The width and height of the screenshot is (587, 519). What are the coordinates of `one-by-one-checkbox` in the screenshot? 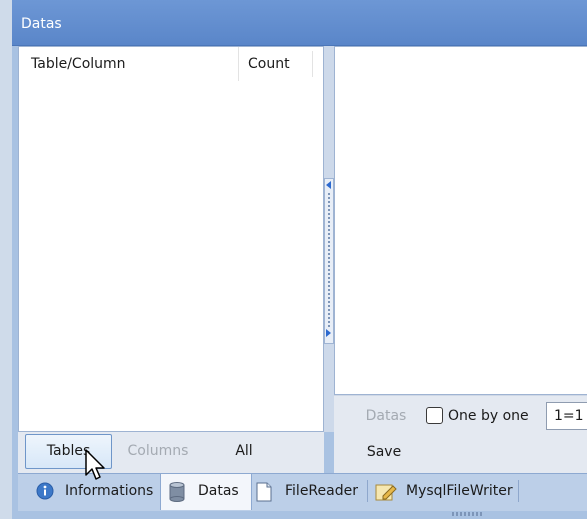 It's located at (434, 415).